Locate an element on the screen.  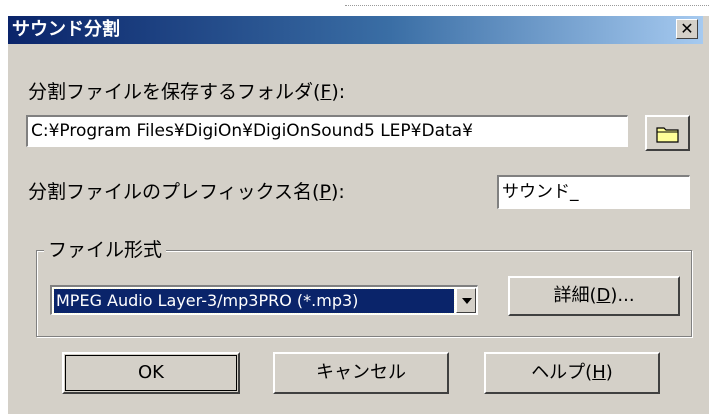
ok-button: OK is located at coordinates (151, 373).